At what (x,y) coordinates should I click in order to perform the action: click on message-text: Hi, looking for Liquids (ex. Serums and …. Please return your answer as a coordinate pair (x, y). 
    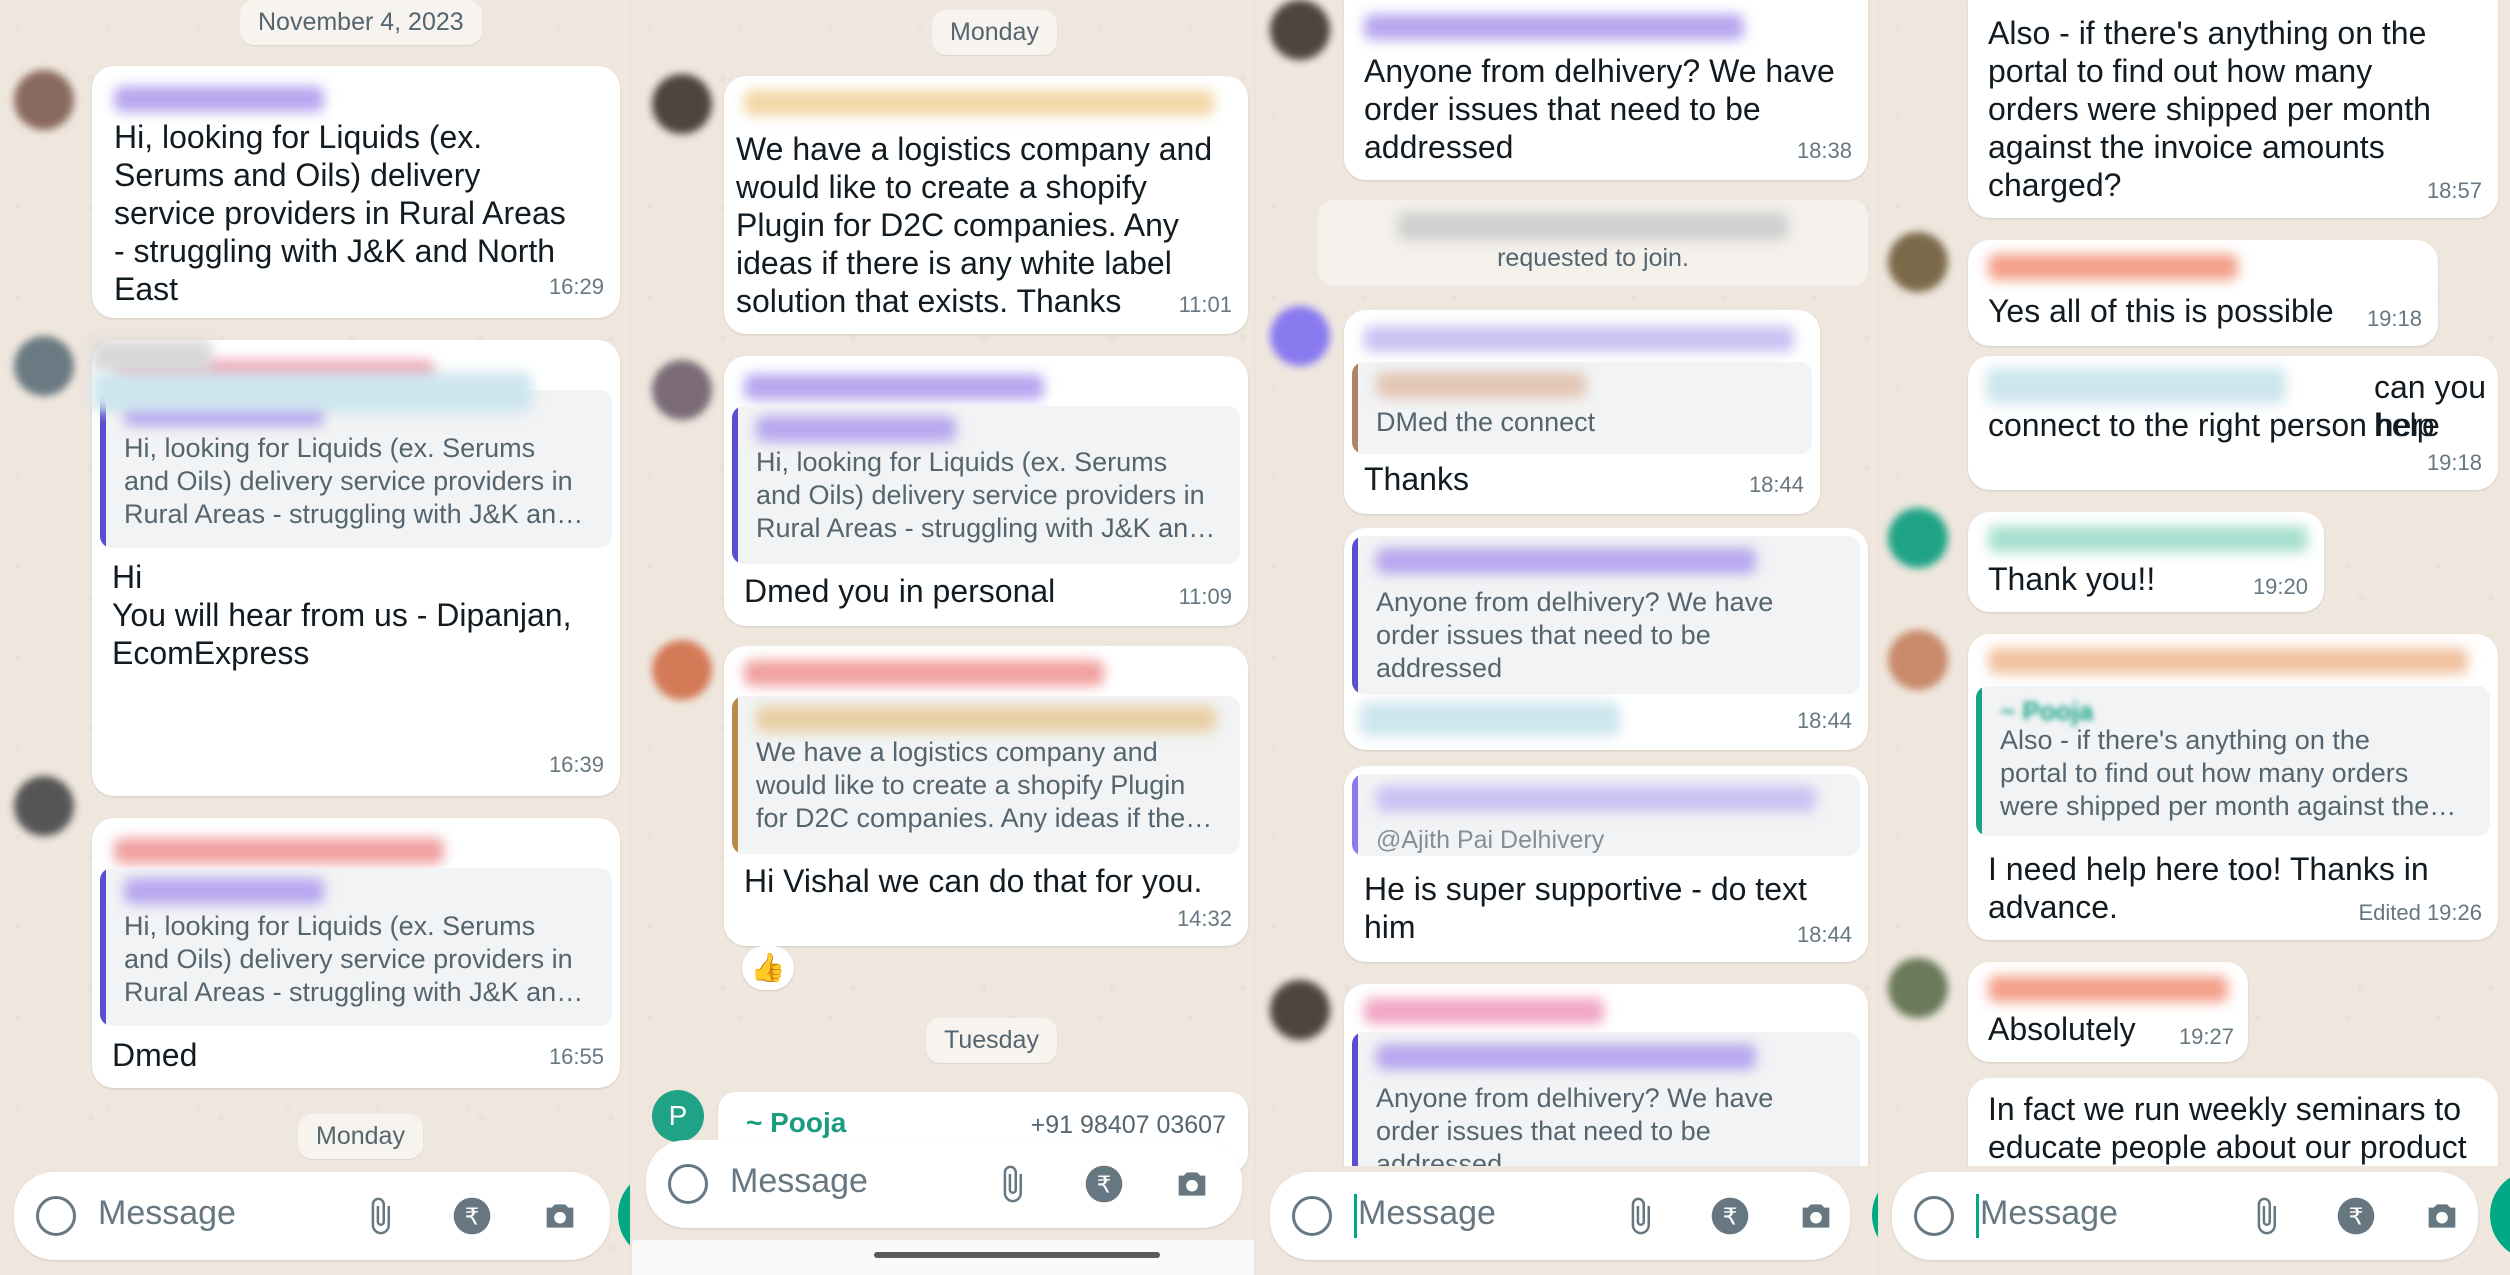
    Looking at the image, I should click on (340, 213).